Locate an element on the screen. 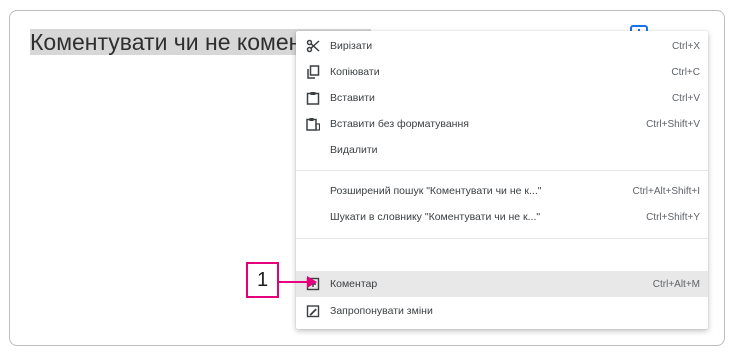  callout-number-box: 1 is located at coordinates (262, 280).